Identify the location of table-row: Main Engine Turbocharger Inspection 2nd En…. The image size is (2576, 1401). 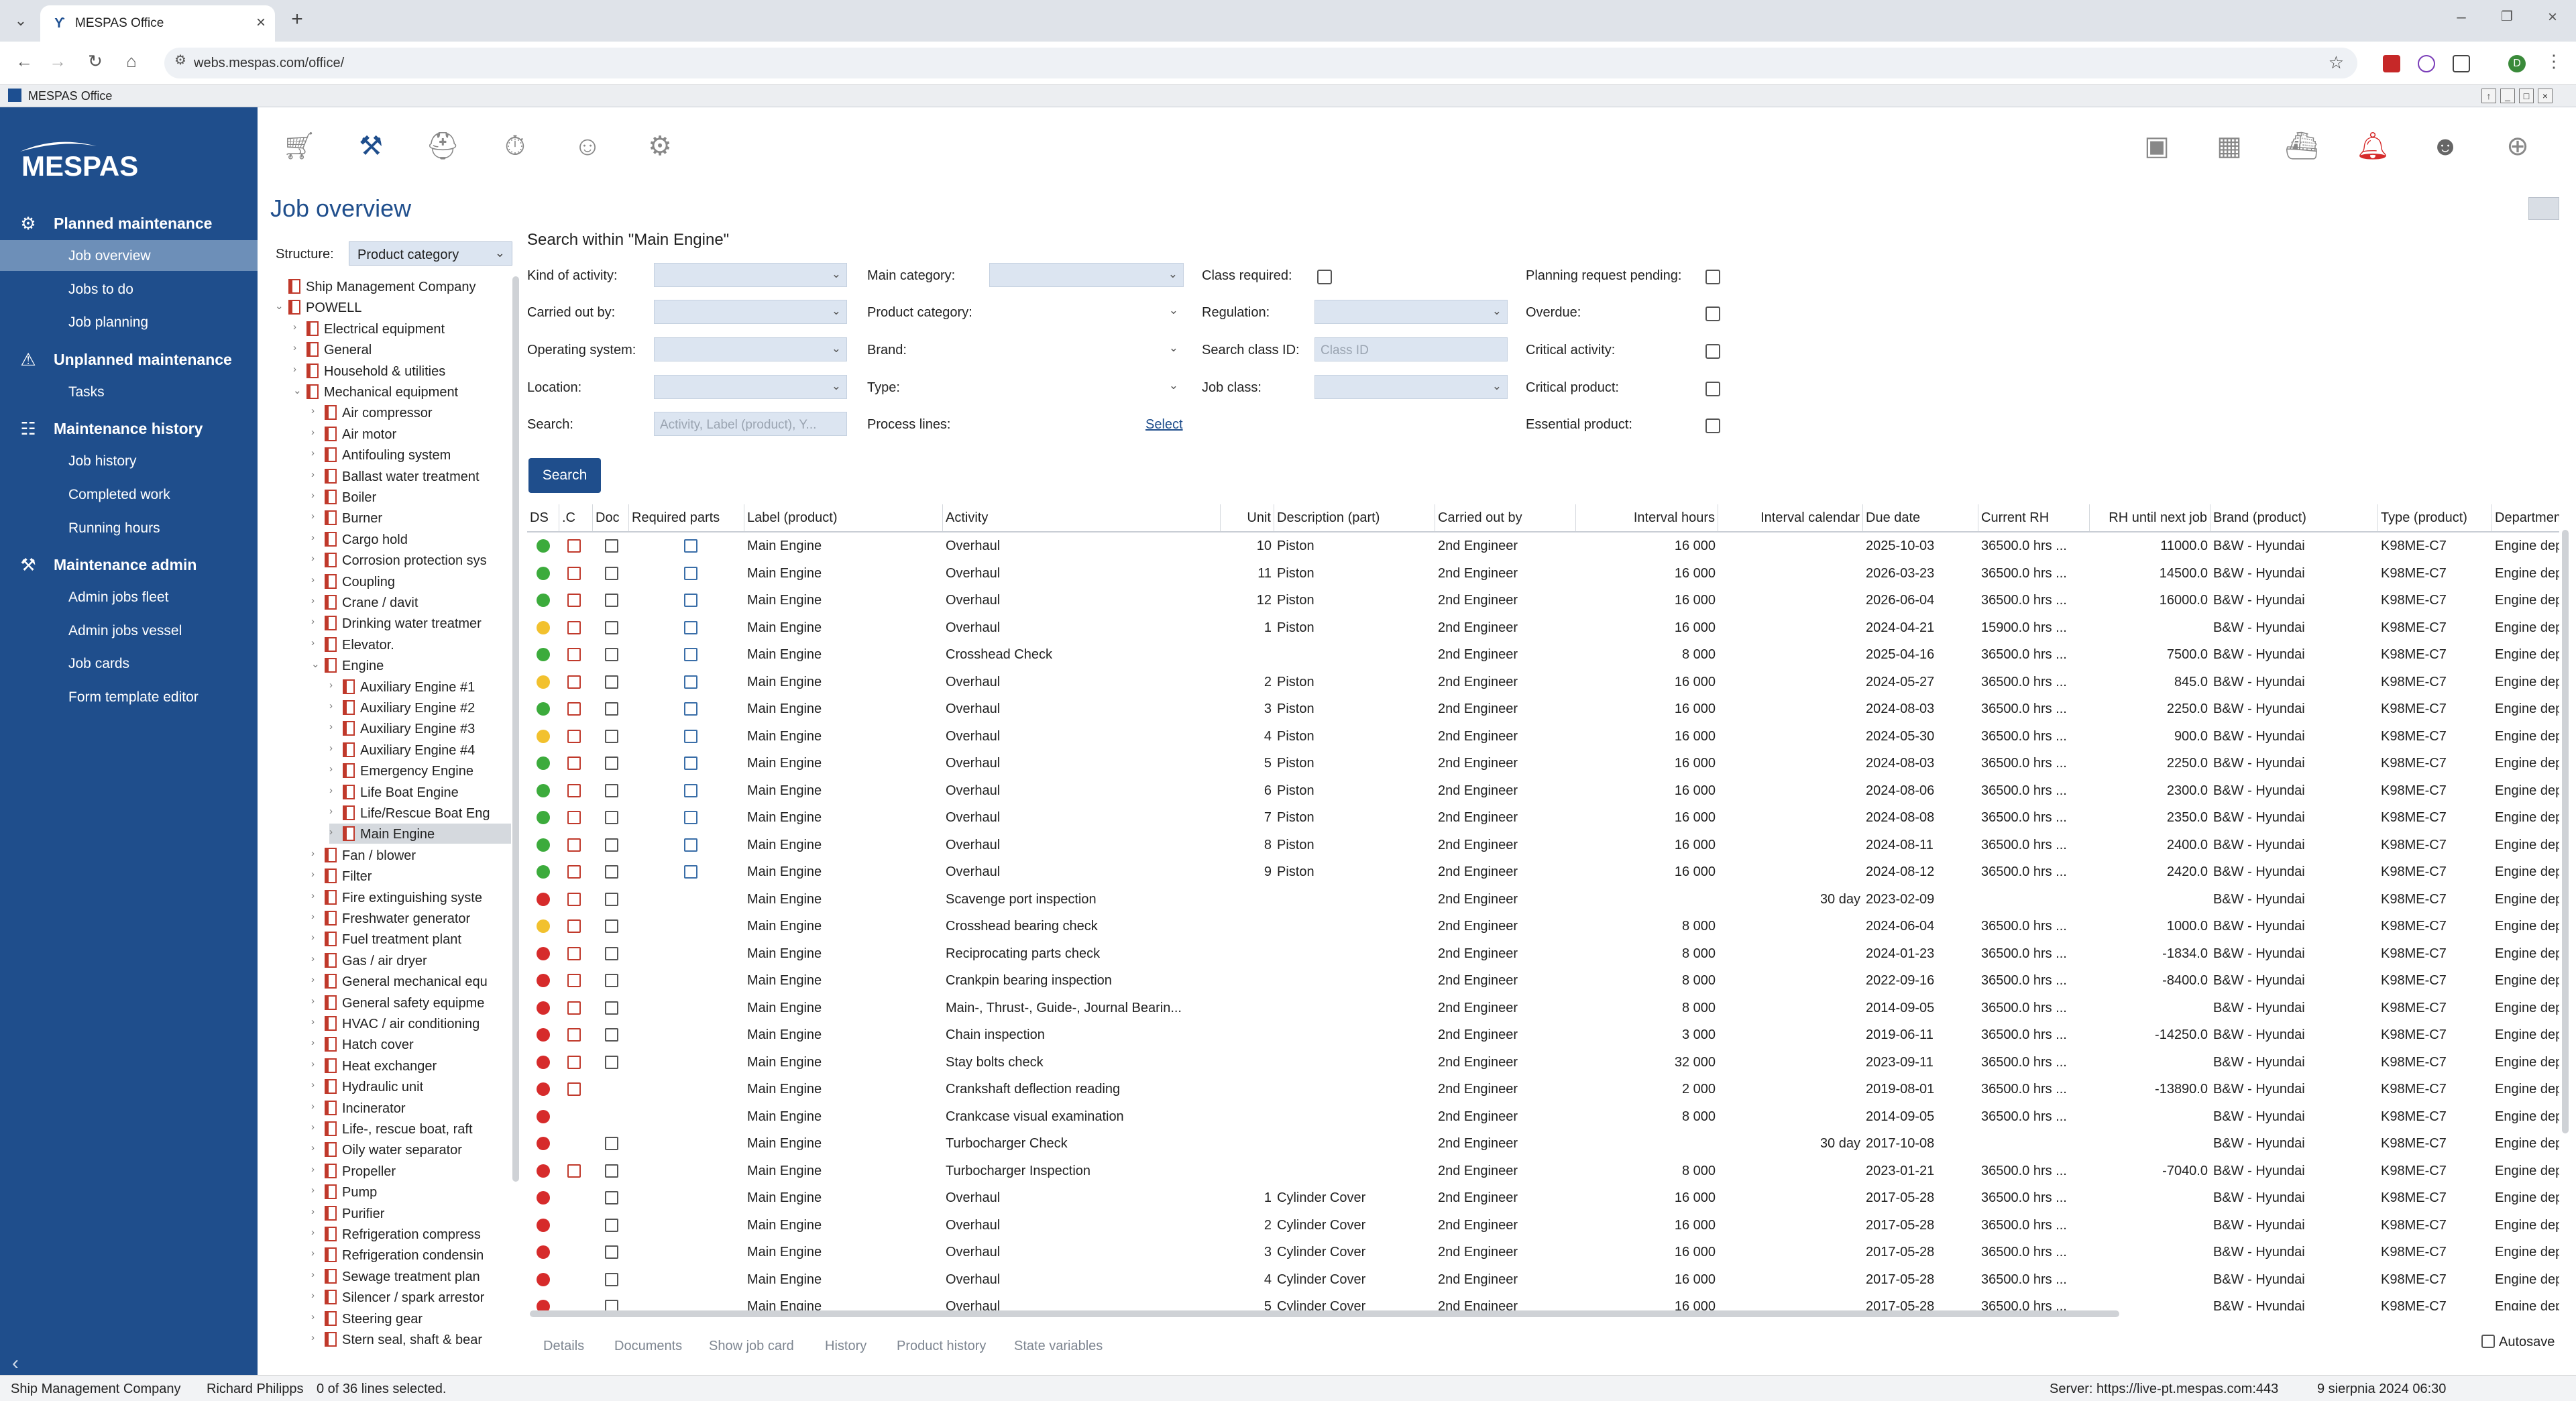
(1543, 1171).